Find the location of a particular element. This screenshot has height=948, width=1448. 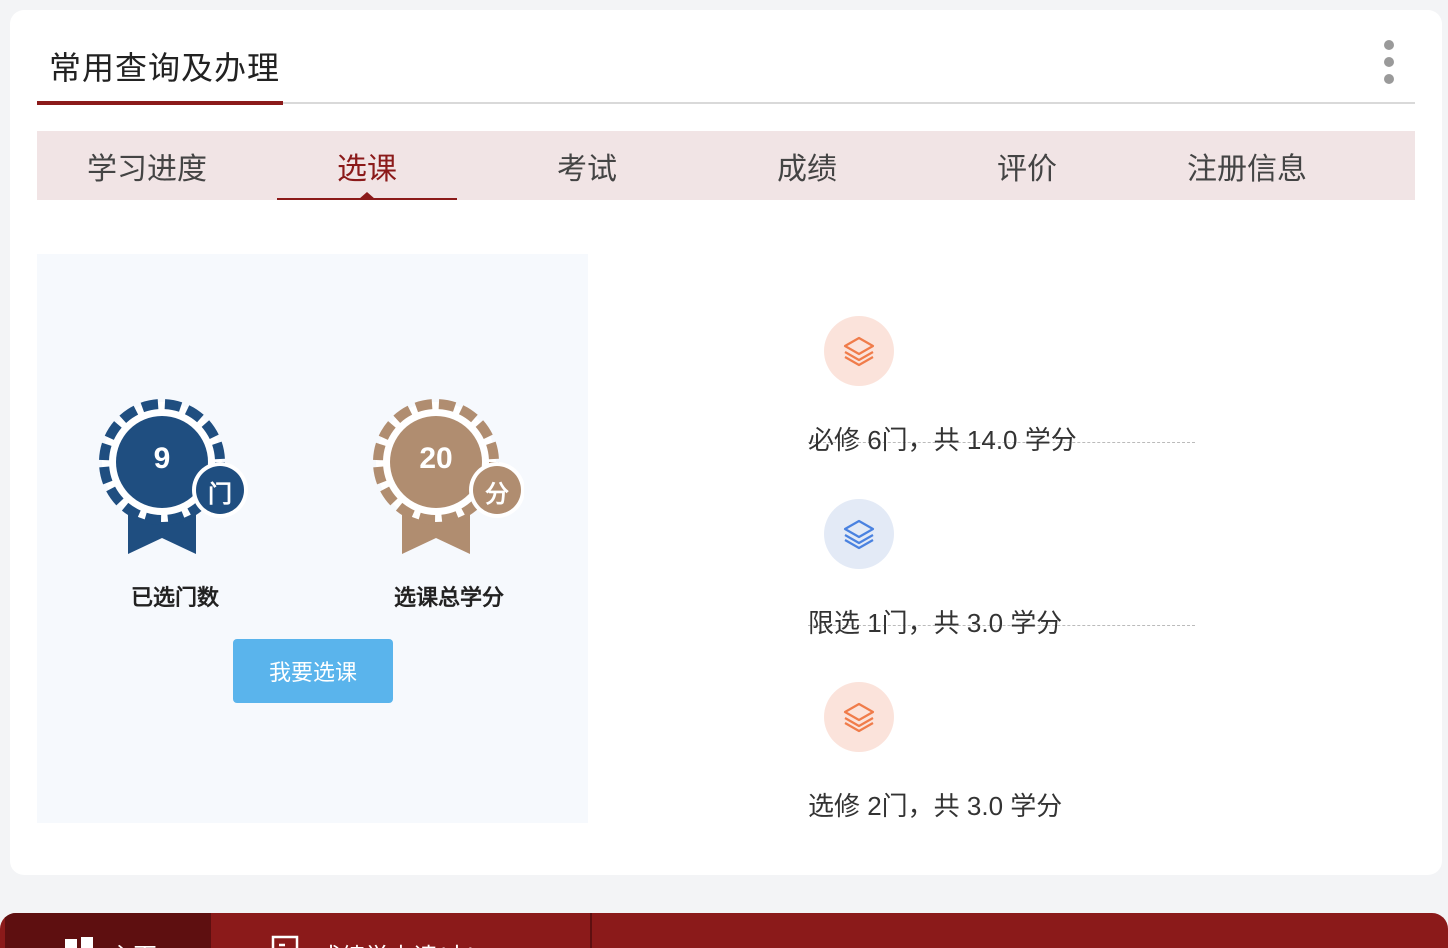

nav-transcript-label: 成绩単申请(中) is located at coordinates (397, 942).